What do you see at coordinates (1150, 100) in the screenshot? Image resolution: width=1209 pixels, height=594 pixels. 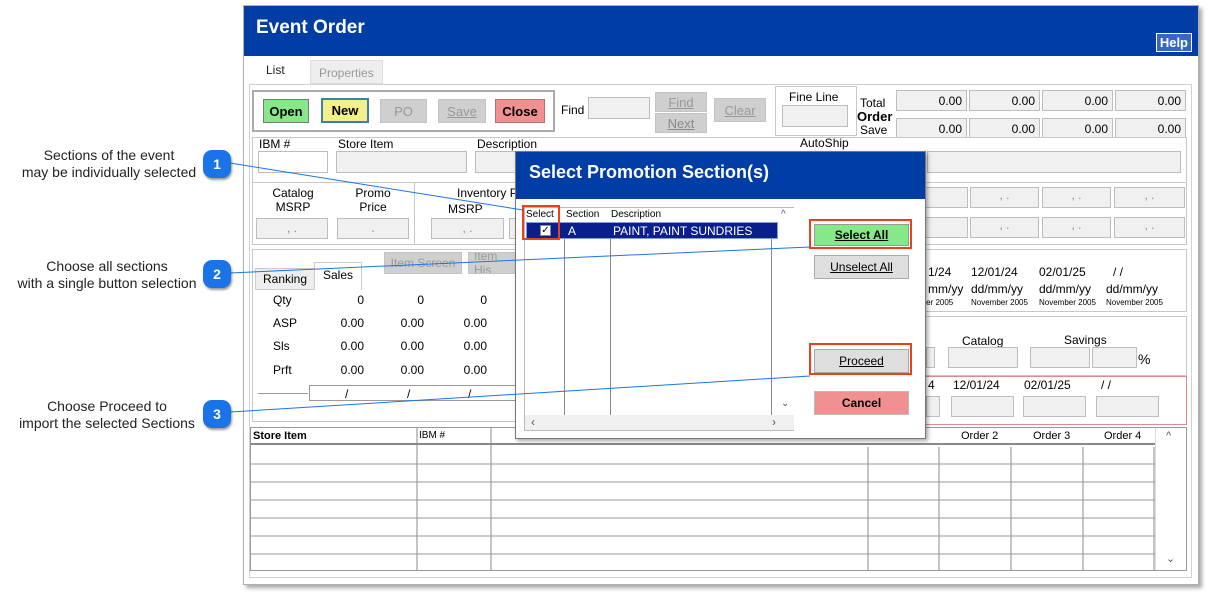 I see `total-field-4: 0.00` at bounding box center [1150, 100].